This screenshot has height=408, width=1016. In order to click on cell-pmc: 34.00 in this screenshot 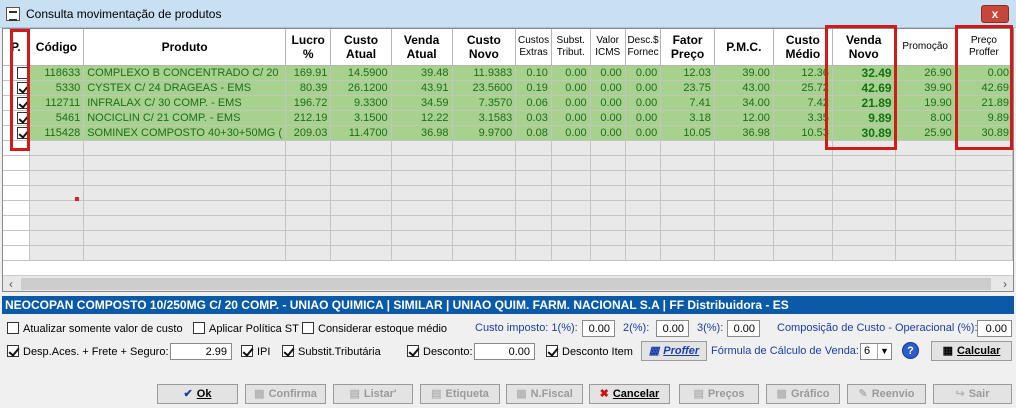, I will do `click(744, 103)`.